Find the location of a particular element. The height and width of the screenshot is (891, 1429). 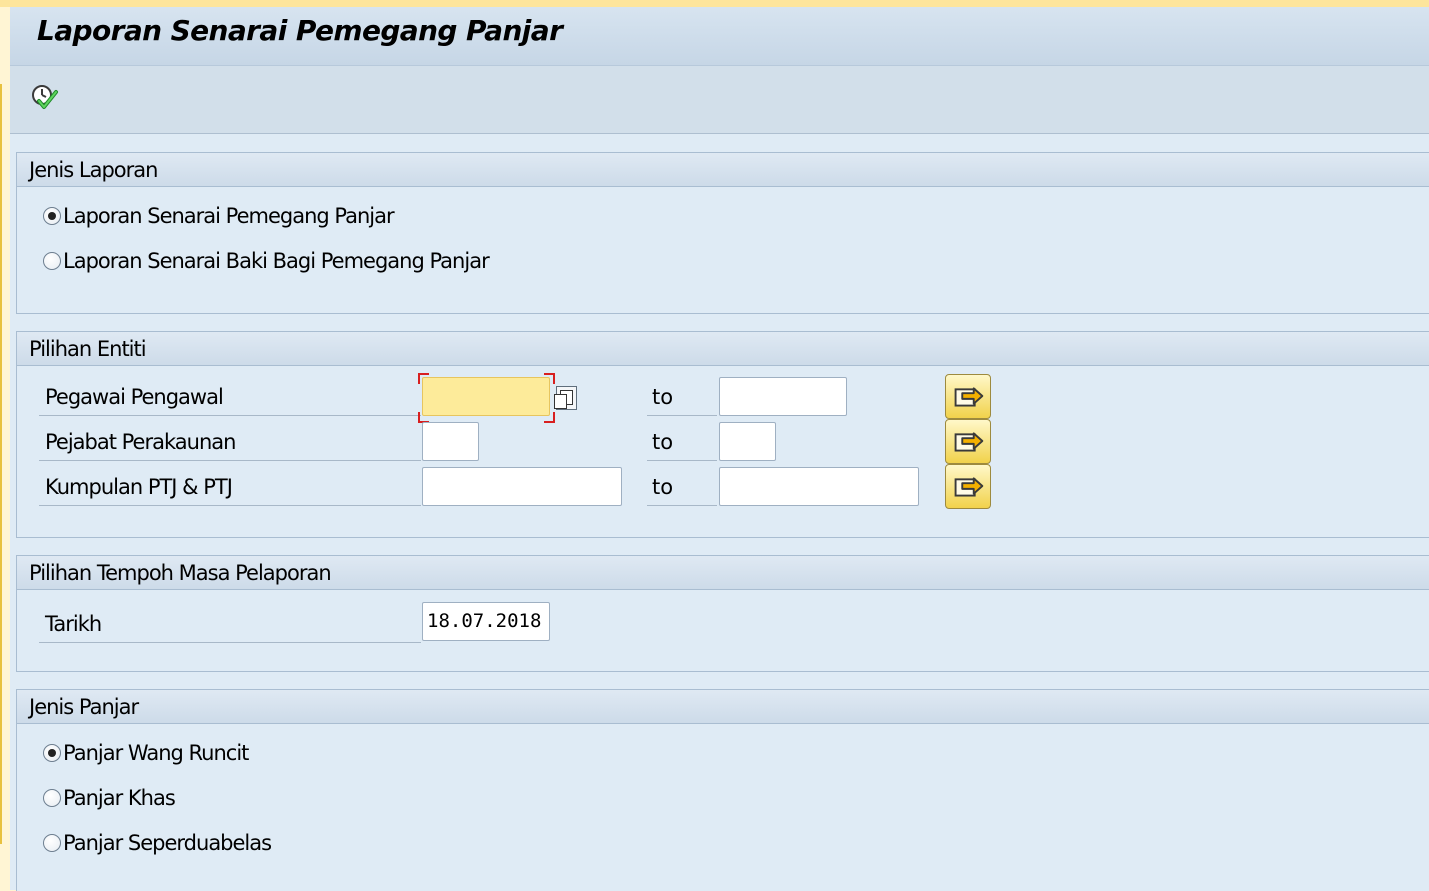

pegawai-pengawal-from-input is located at coordinates (486, 396).